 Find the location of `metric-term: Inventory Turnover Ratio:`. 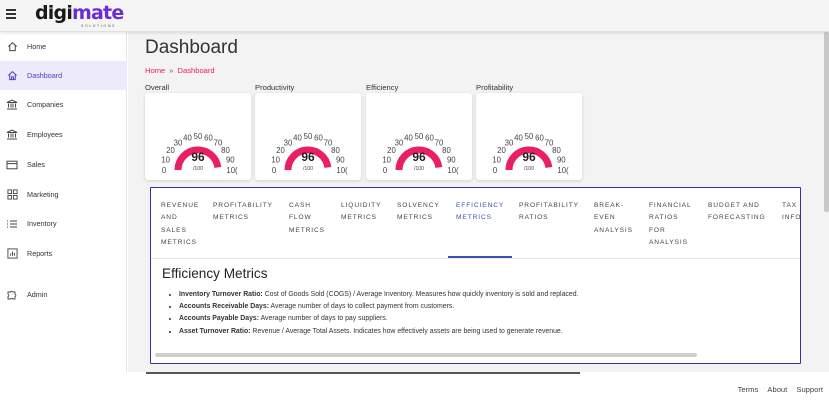

metric-term: Inventory Turnover Ratio: is located at coordinates (221, 294).